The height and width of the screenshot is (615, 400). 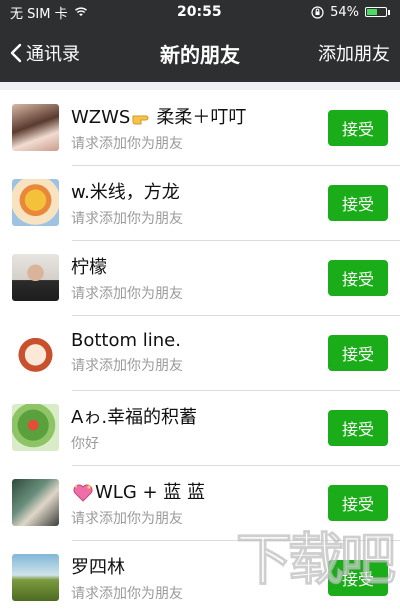 What do you see at coordinates (140, 119) in the screenshot?
I see `pointing-hand-icon` at bounding box center [140, 119].